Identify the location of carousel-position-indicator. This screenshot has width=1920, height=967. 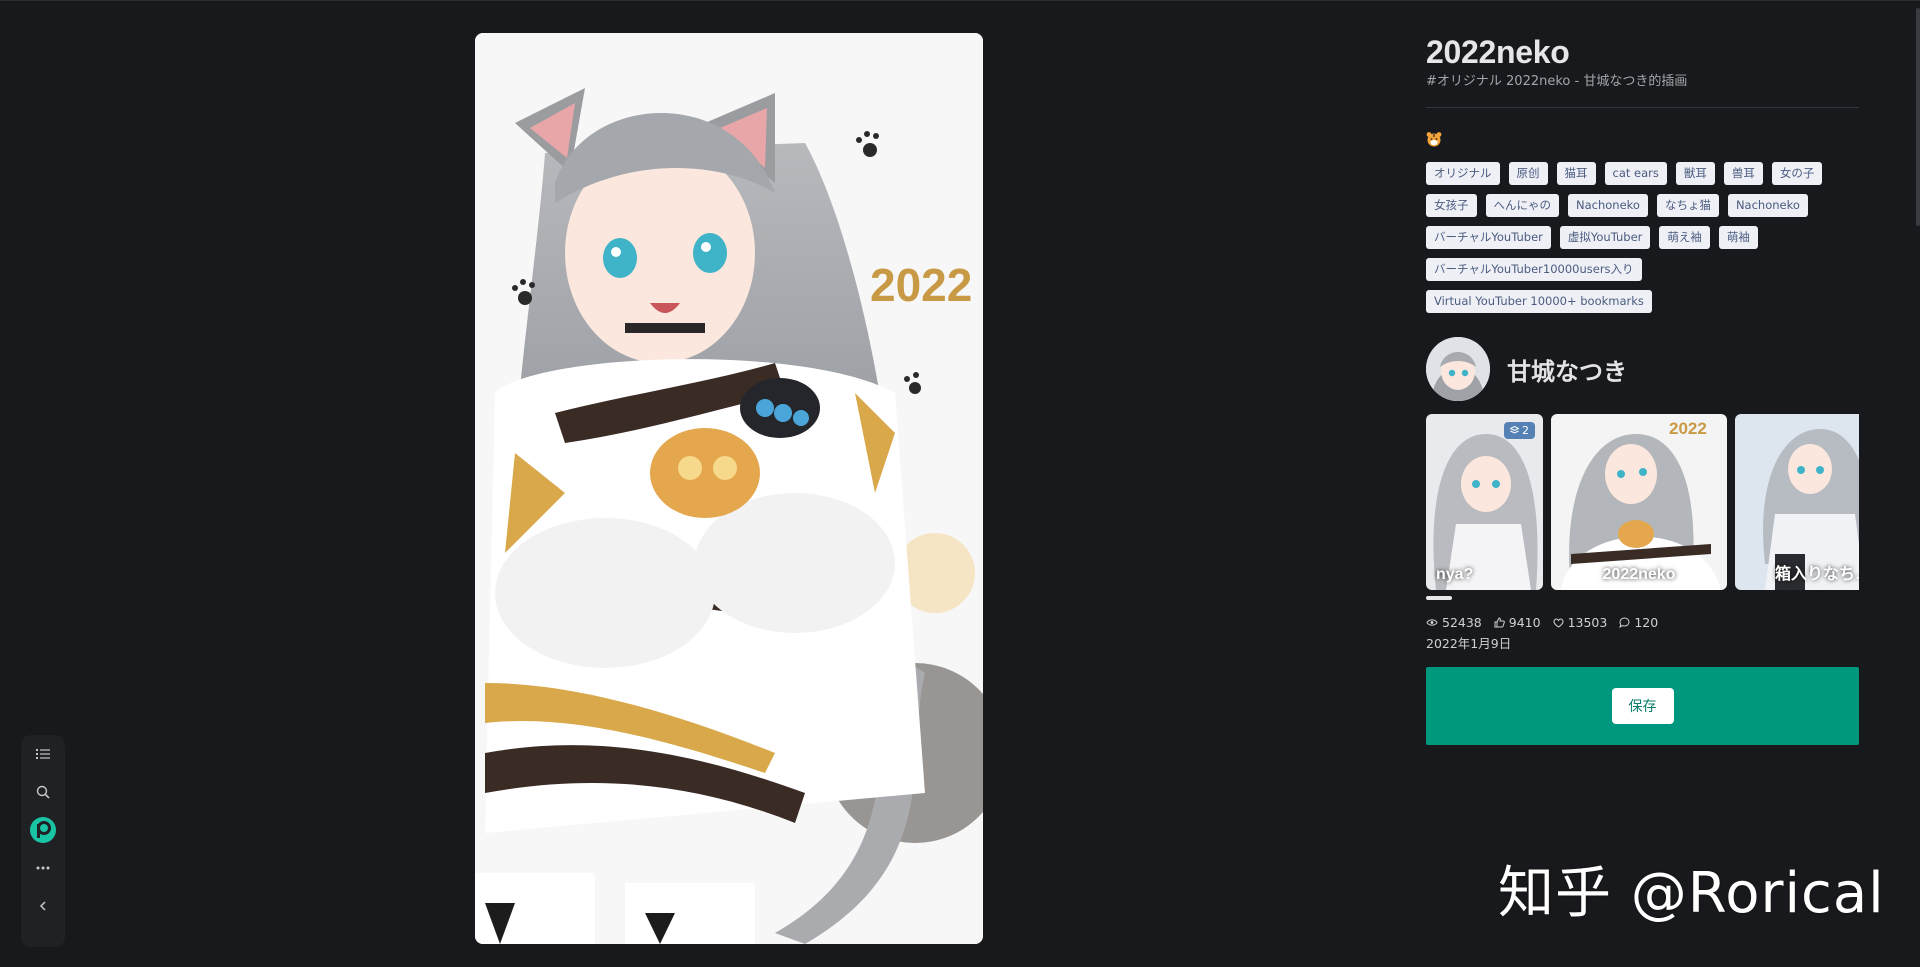
(1439, 598).